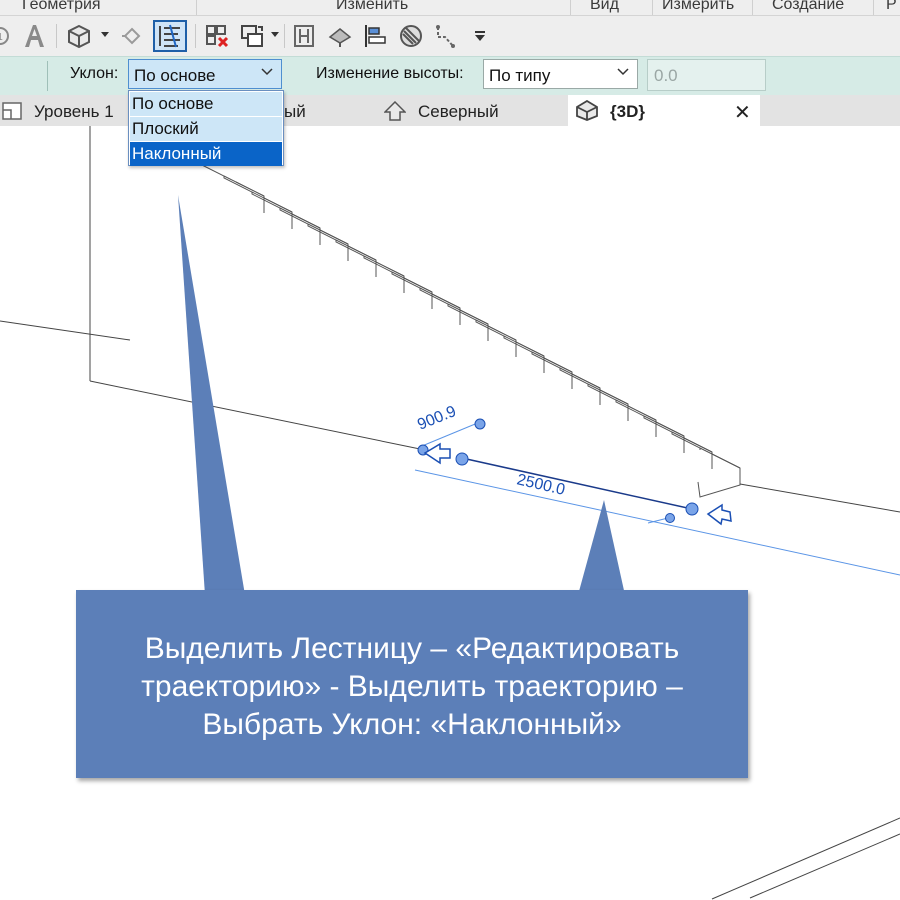 This screenshot has width=900, height=900. What do you see at coordinates (206, 104) in the screenshot?
I see `dropdown-option-base: По основе` at bounding box center [206, 104].